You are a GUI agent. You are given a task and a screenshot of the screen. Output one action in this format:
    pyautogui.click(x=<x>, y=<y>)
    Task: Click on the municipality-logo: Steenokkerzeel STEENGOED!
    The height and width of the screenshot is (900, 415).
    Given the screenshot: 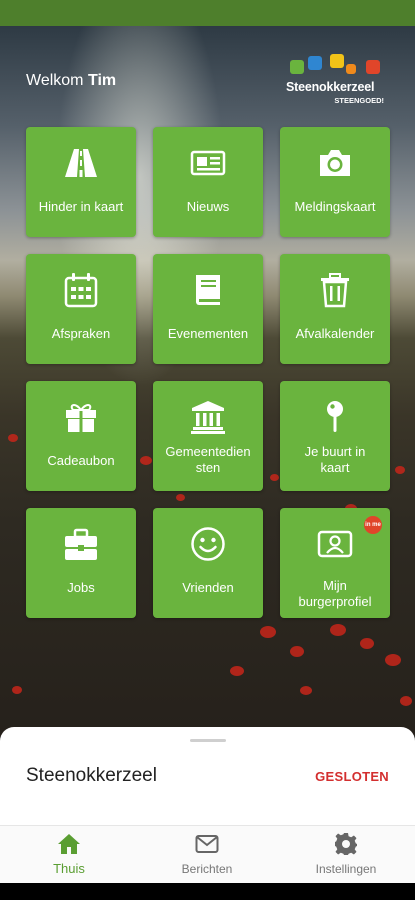 What is the action you would take?
    pyautogui.click(x=336, y=80)
    